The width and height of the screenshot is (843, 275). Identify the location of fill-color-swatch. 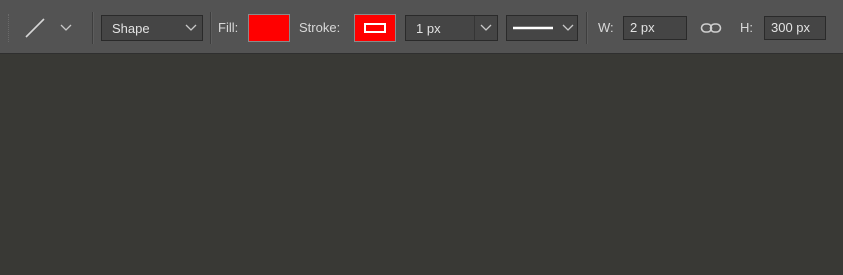
(269, 28).